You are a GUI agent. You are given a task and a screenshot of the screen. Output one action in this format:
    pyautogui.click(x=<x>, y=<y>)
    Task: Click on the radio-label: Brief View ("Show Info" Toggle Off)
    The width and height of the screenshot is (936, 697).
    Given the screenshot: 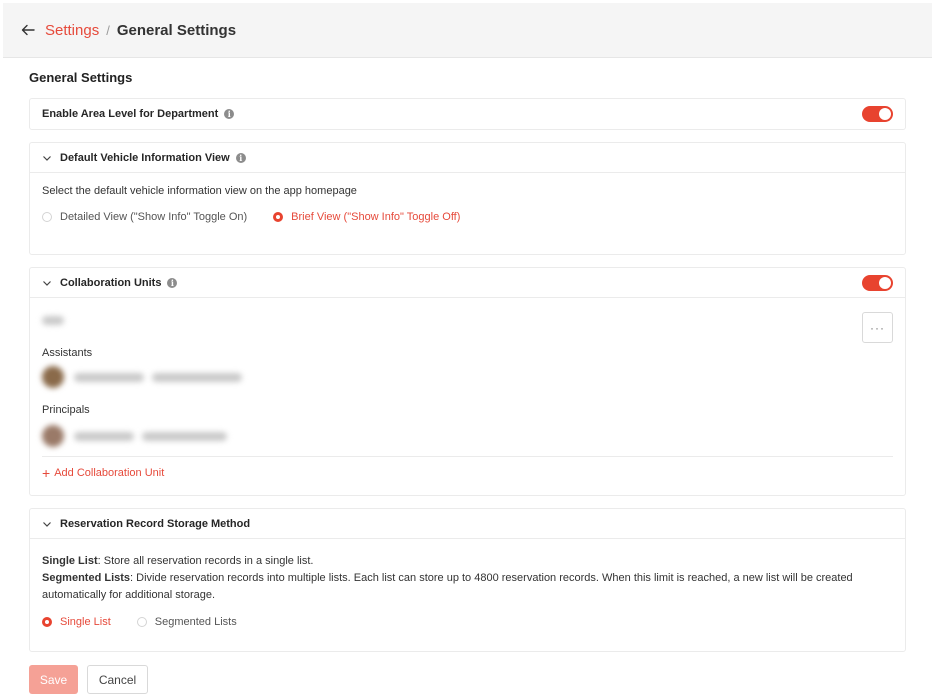 What is the action you would take?
    pyautogui.click(x=376, y=217)
    